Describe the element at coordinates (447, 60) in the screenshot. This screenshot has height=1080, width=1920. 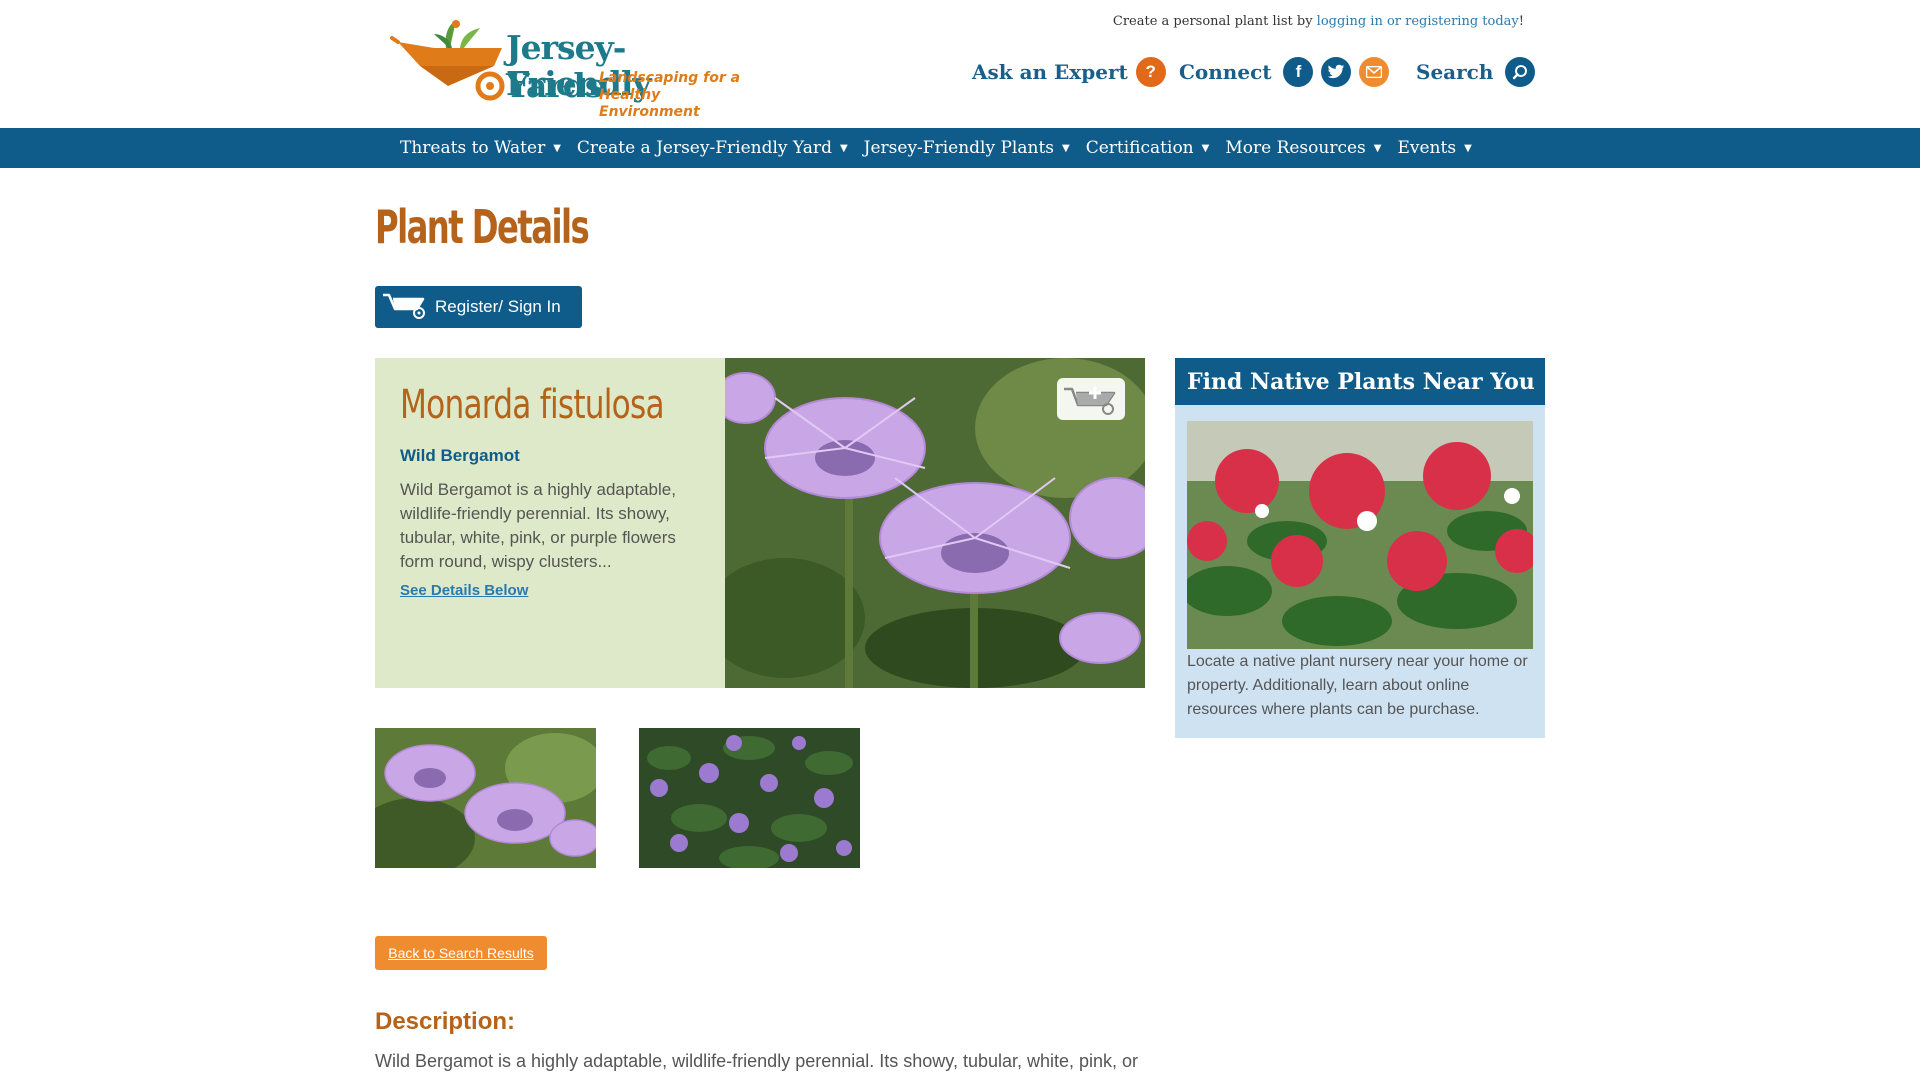
I see `wheelbarrow-logo-icon` at that location.